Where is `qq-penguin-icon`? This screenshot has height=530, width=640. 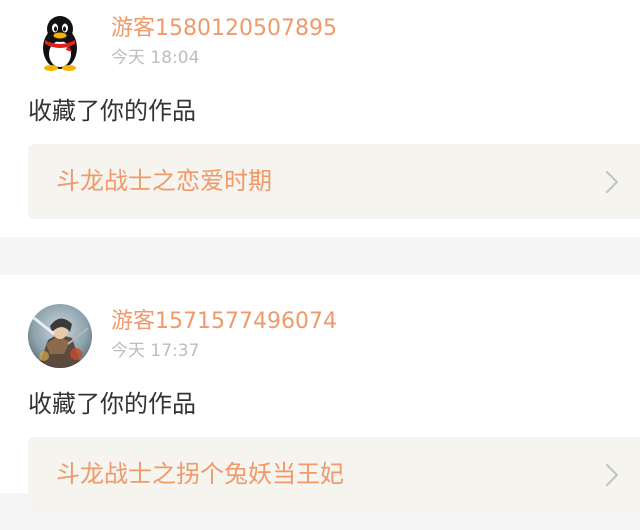
qq-penguin-icon is located at coordinates (60, 42).